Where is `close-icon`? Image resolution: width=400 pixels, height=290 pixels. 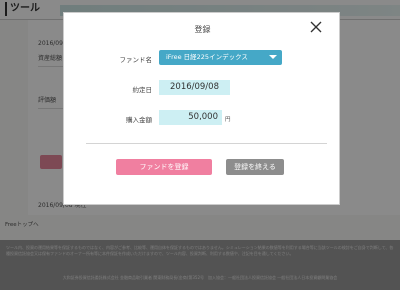 close-icon is located at coordinates (316, 27).